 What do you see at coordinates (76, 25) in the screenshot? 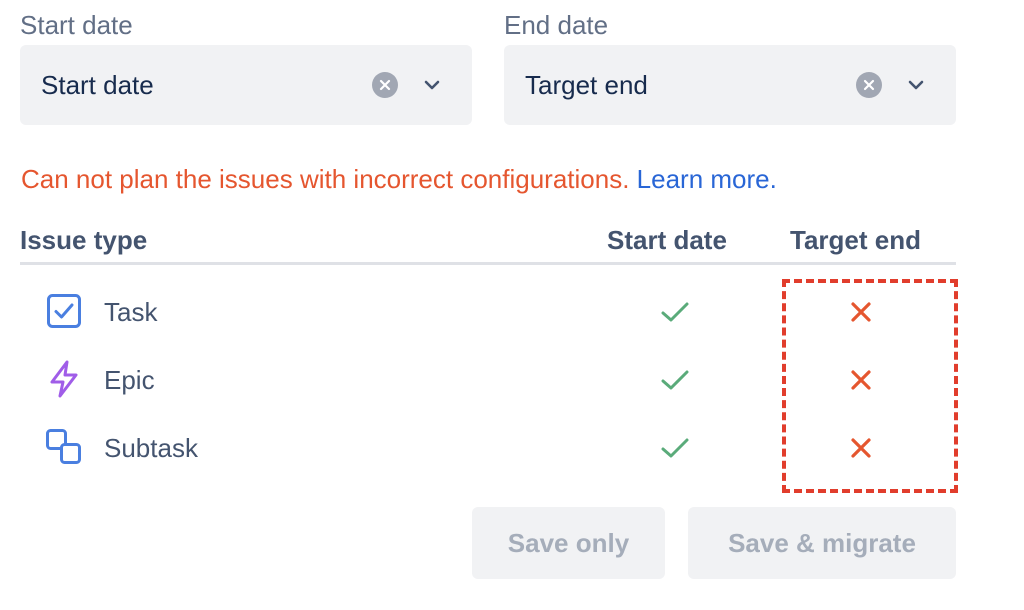
I see `start-date-label: Start date` at bounding box center [76, 25].